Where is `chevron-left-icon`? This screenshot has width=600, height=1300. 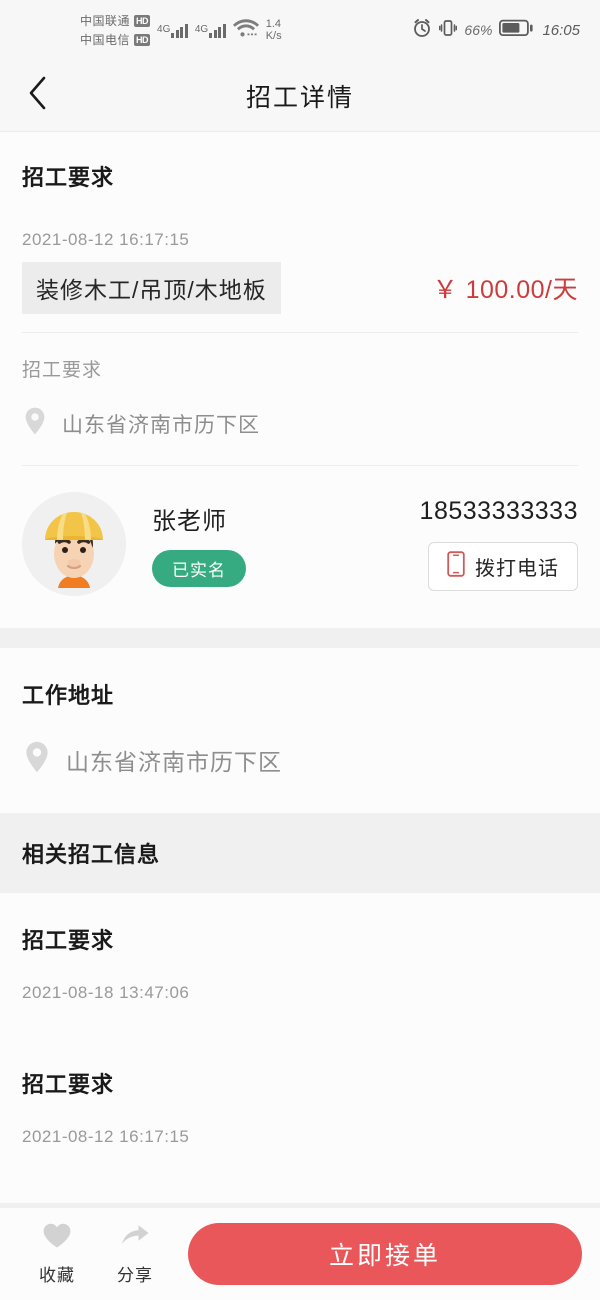
chevron-left-icon is located at coordinates (38, 95).